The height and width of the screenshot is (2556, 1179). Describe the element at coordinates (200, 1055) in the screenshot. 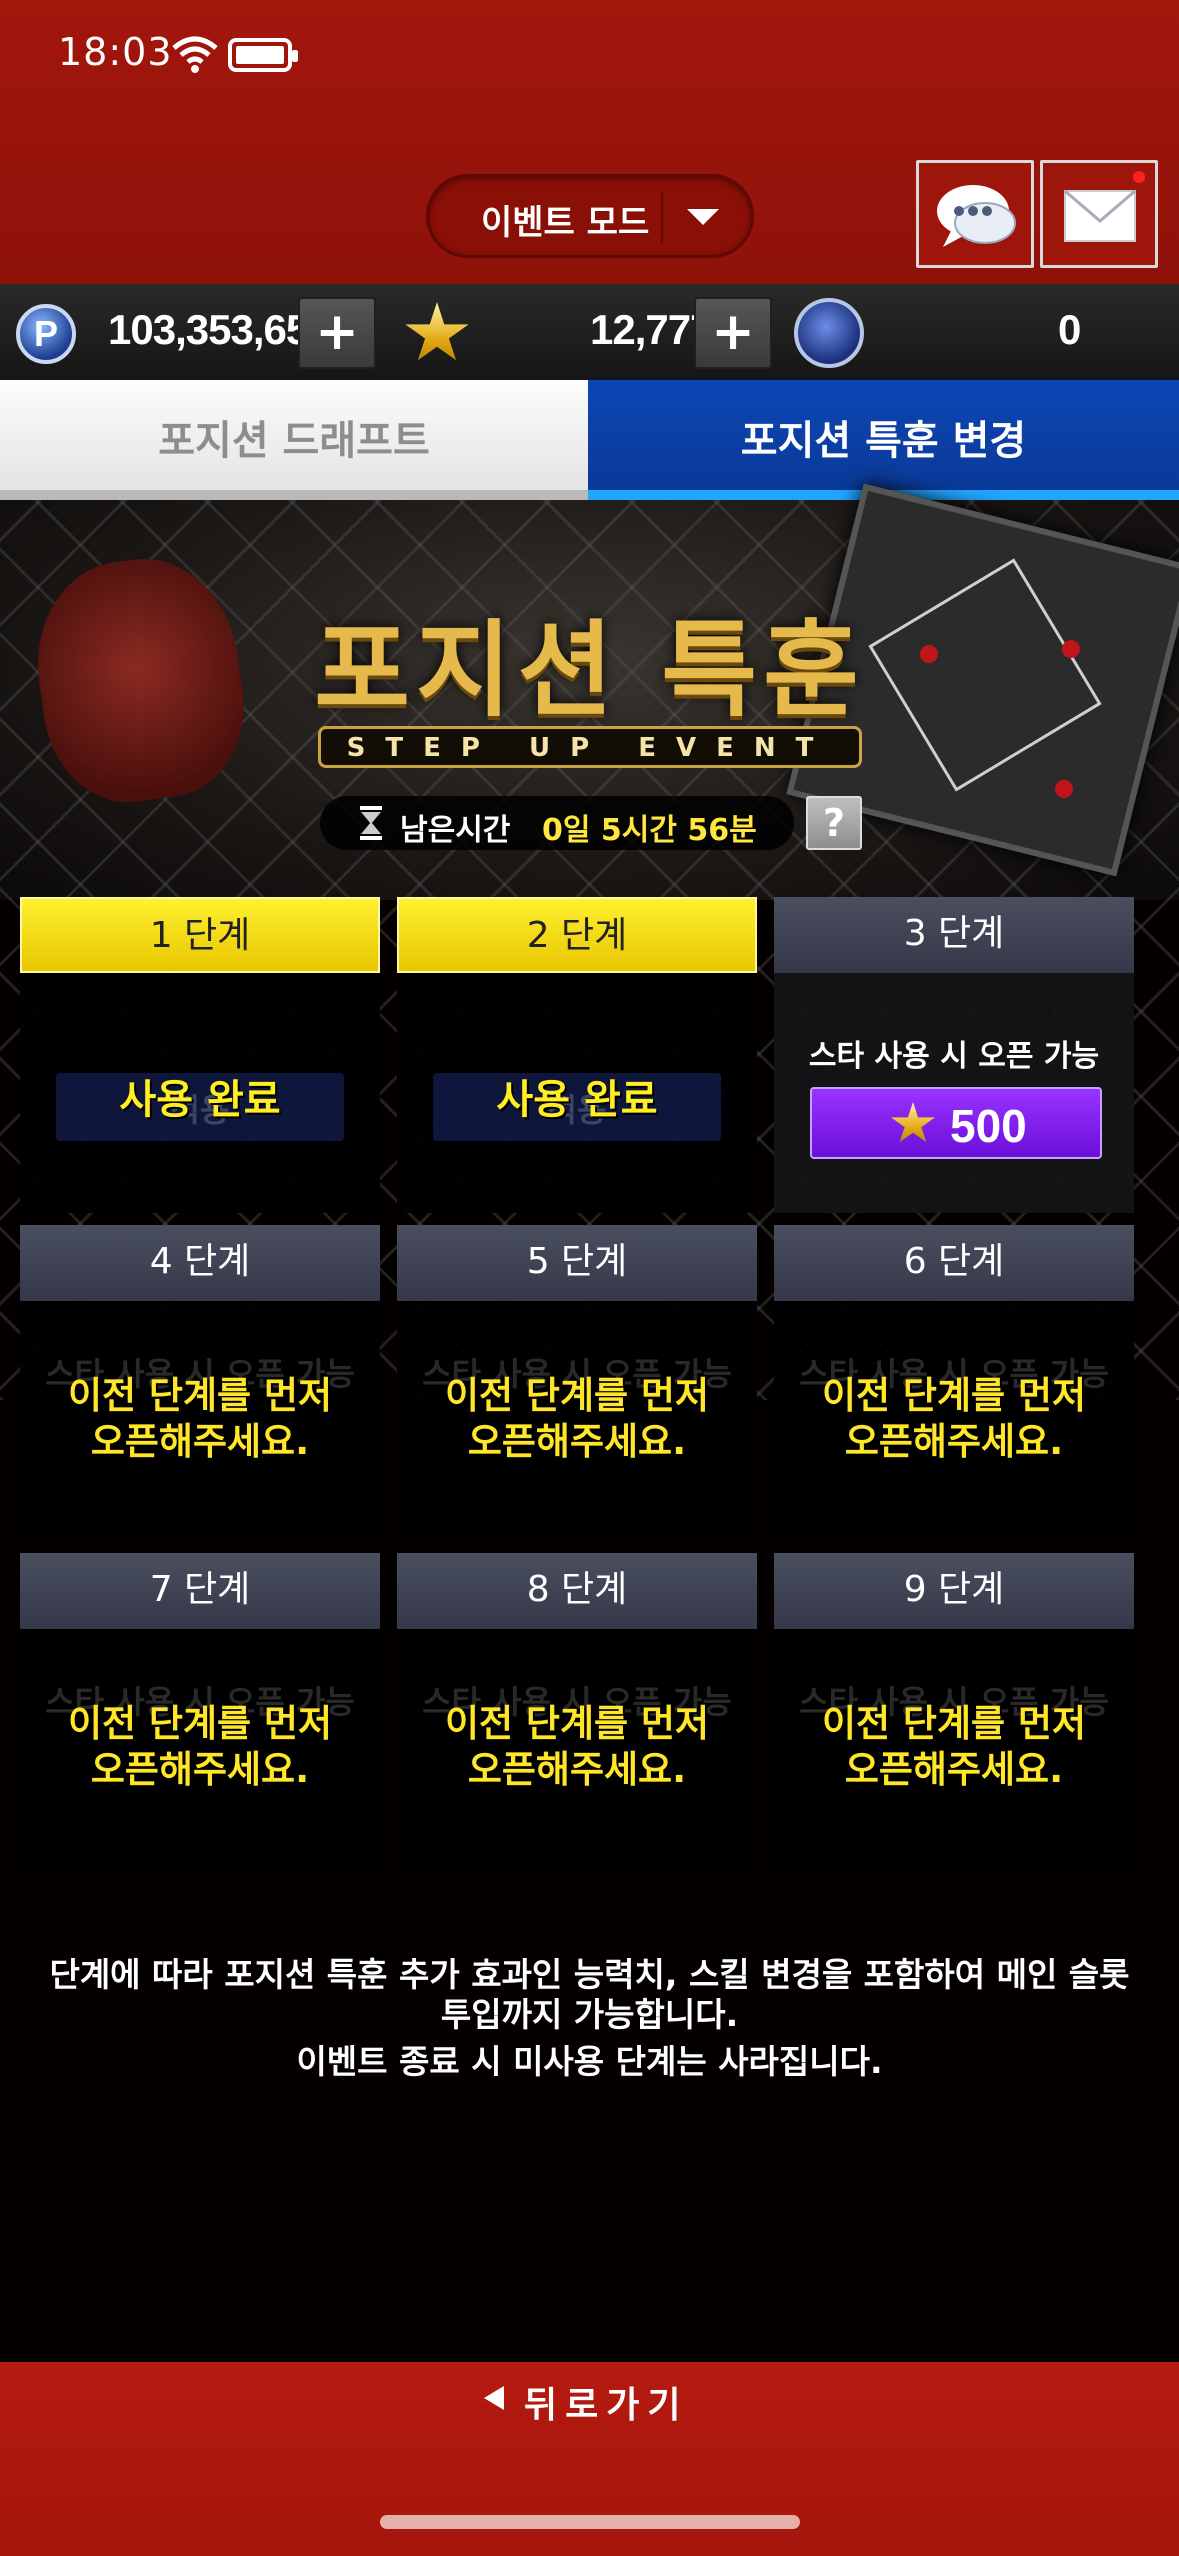

I see `step-card-1: 1 단계 적용 사용 완료` at that location.